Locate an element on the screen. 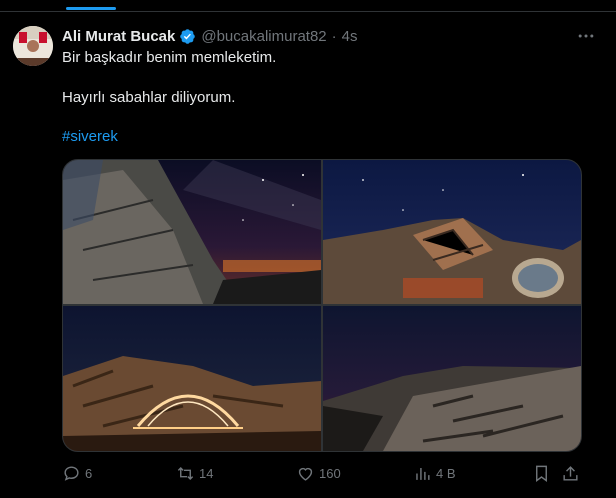  repost-button: 14 is located at coordinates (194, 473).